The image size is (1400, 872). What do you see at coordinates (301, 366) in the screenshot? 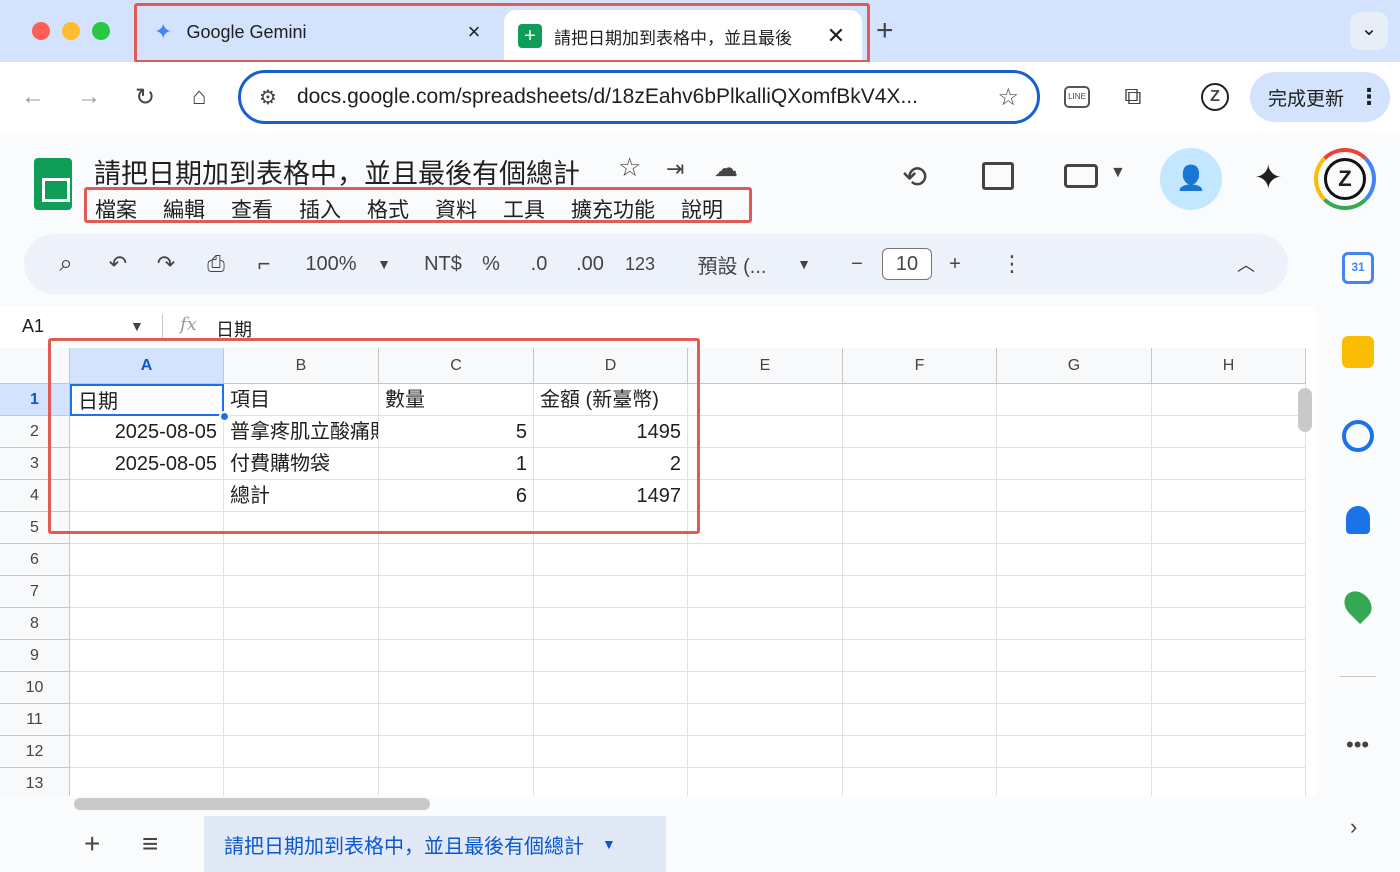
I see `column-header-b: B` at bounding box center [301, 366].